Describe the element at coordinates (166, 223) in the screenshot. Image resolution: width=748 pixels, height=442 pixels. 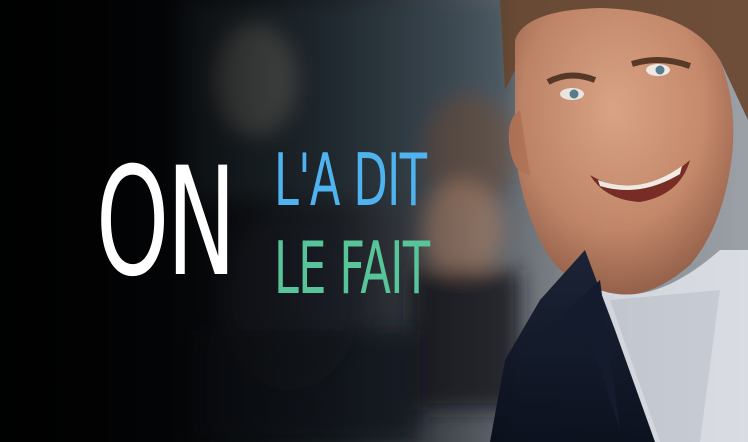
I see `headline-on: ON` at that location.